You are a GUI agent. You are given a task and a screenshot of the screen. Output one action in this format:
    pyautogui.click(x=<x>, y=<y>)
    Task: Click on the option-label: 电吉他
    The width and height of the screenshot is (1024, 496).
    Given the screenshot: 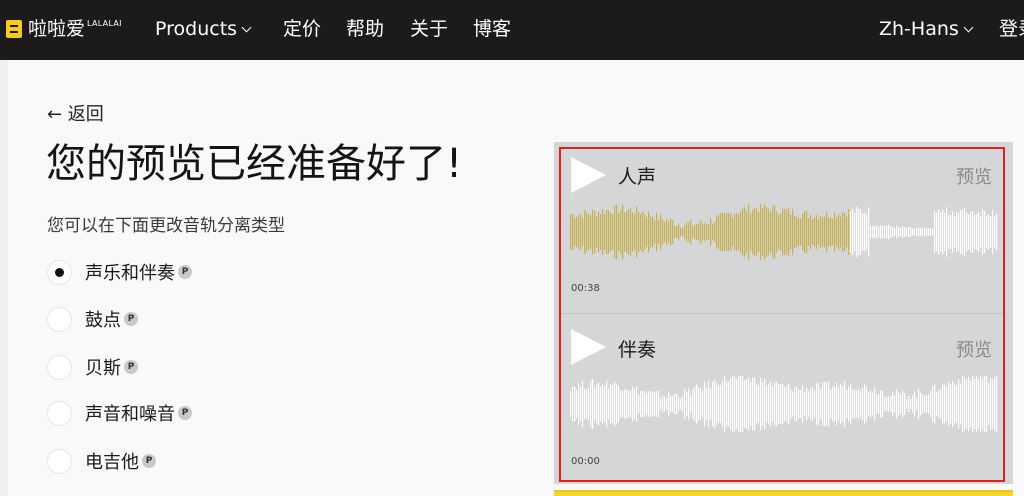 What is the action you would take?
    pyautogui.click(x=112, y=462)
    